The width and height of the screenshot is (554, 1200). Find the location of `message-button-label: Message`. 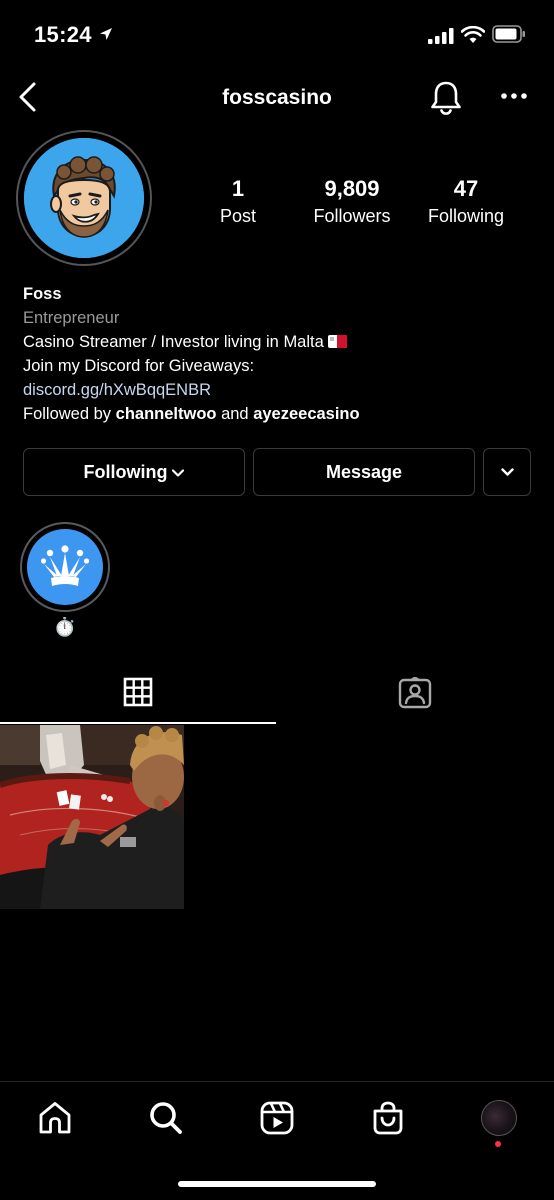

message-button-label: Message is located at coordinates (364, 471).